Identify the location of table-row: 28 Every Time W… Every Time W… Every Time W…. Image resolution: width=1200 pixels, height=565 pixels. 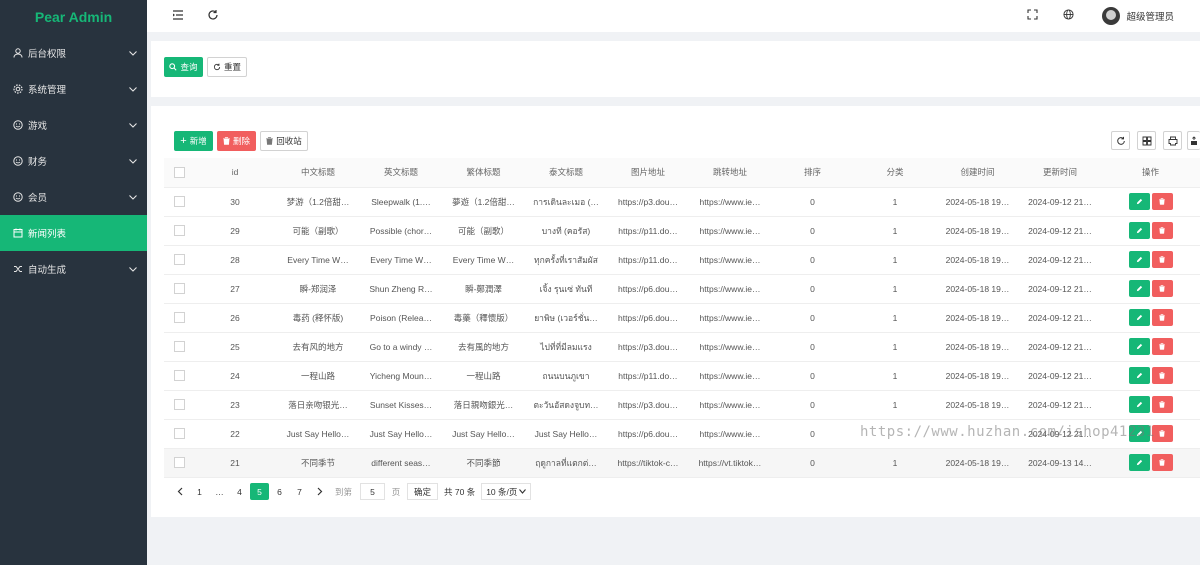
(682, 260).